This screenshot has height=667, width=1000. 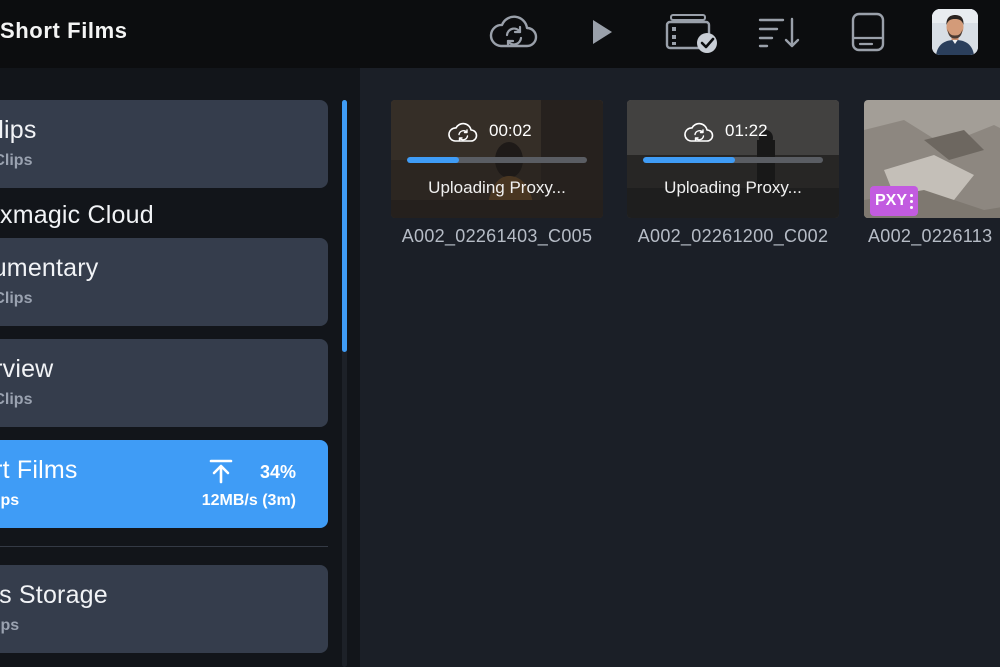 I want to click on sidebar-item-clips: Clips 2 Clips, so click(x=164, y=144).